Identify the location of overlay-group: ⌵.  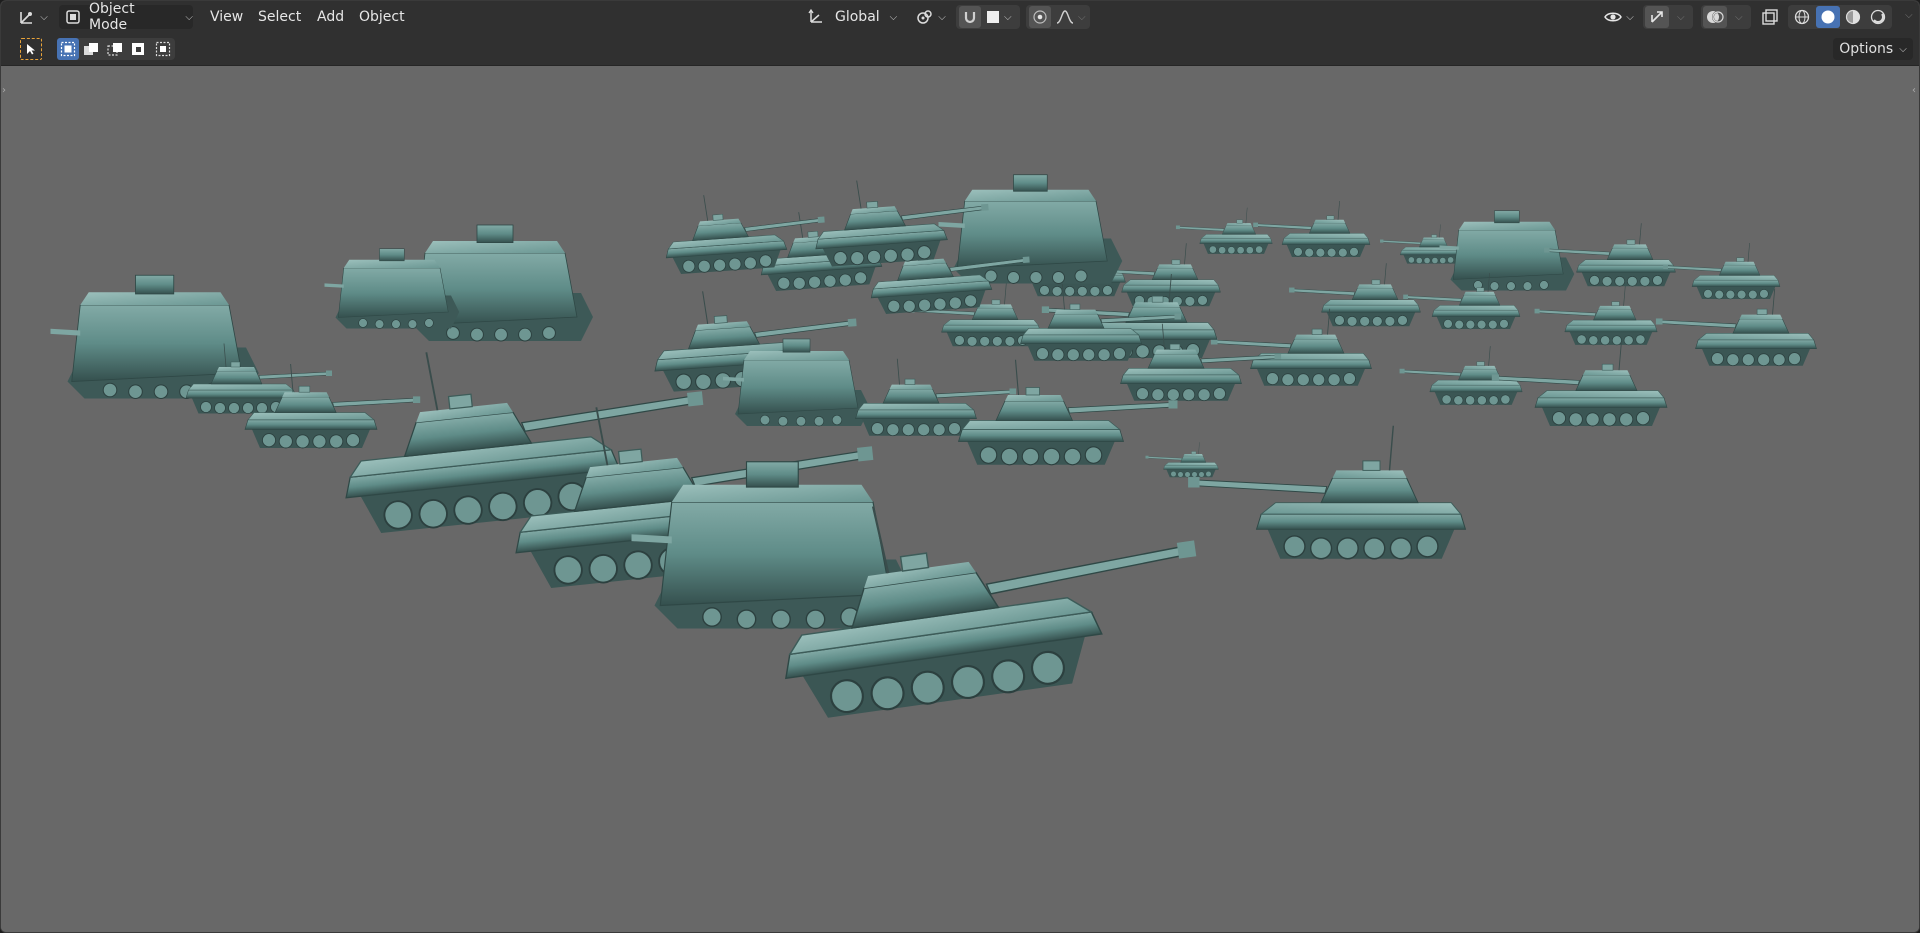
(1726, 17).